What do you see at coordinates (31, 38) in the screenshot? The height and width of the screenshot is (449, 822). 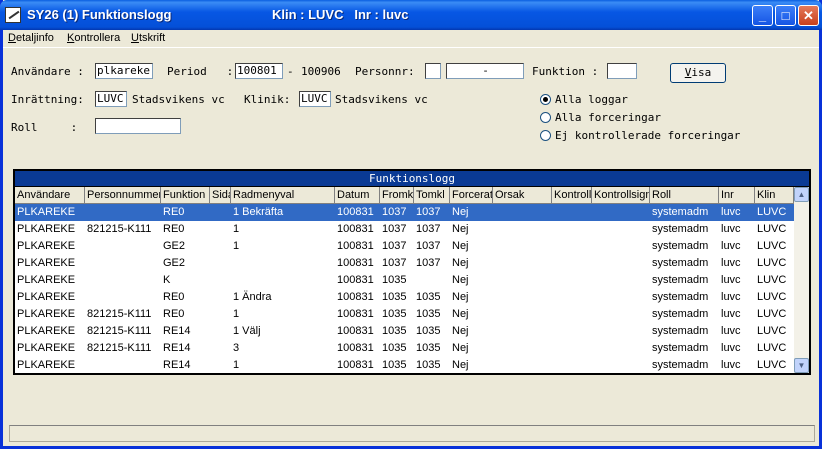 I see `menu-detaljinfo: Detaljinfo` at bounding box center [31, 38].